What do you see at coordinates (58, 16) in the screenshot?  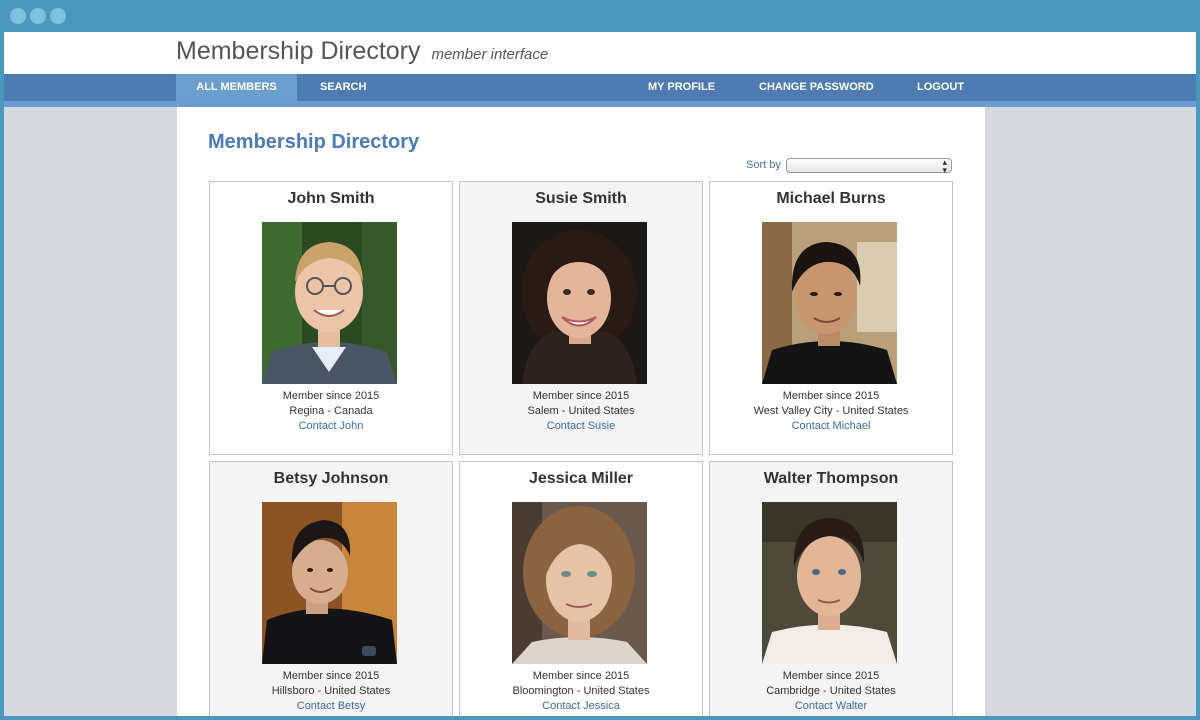 I see `maximize-window-dot` at bounding box center [58, 16].